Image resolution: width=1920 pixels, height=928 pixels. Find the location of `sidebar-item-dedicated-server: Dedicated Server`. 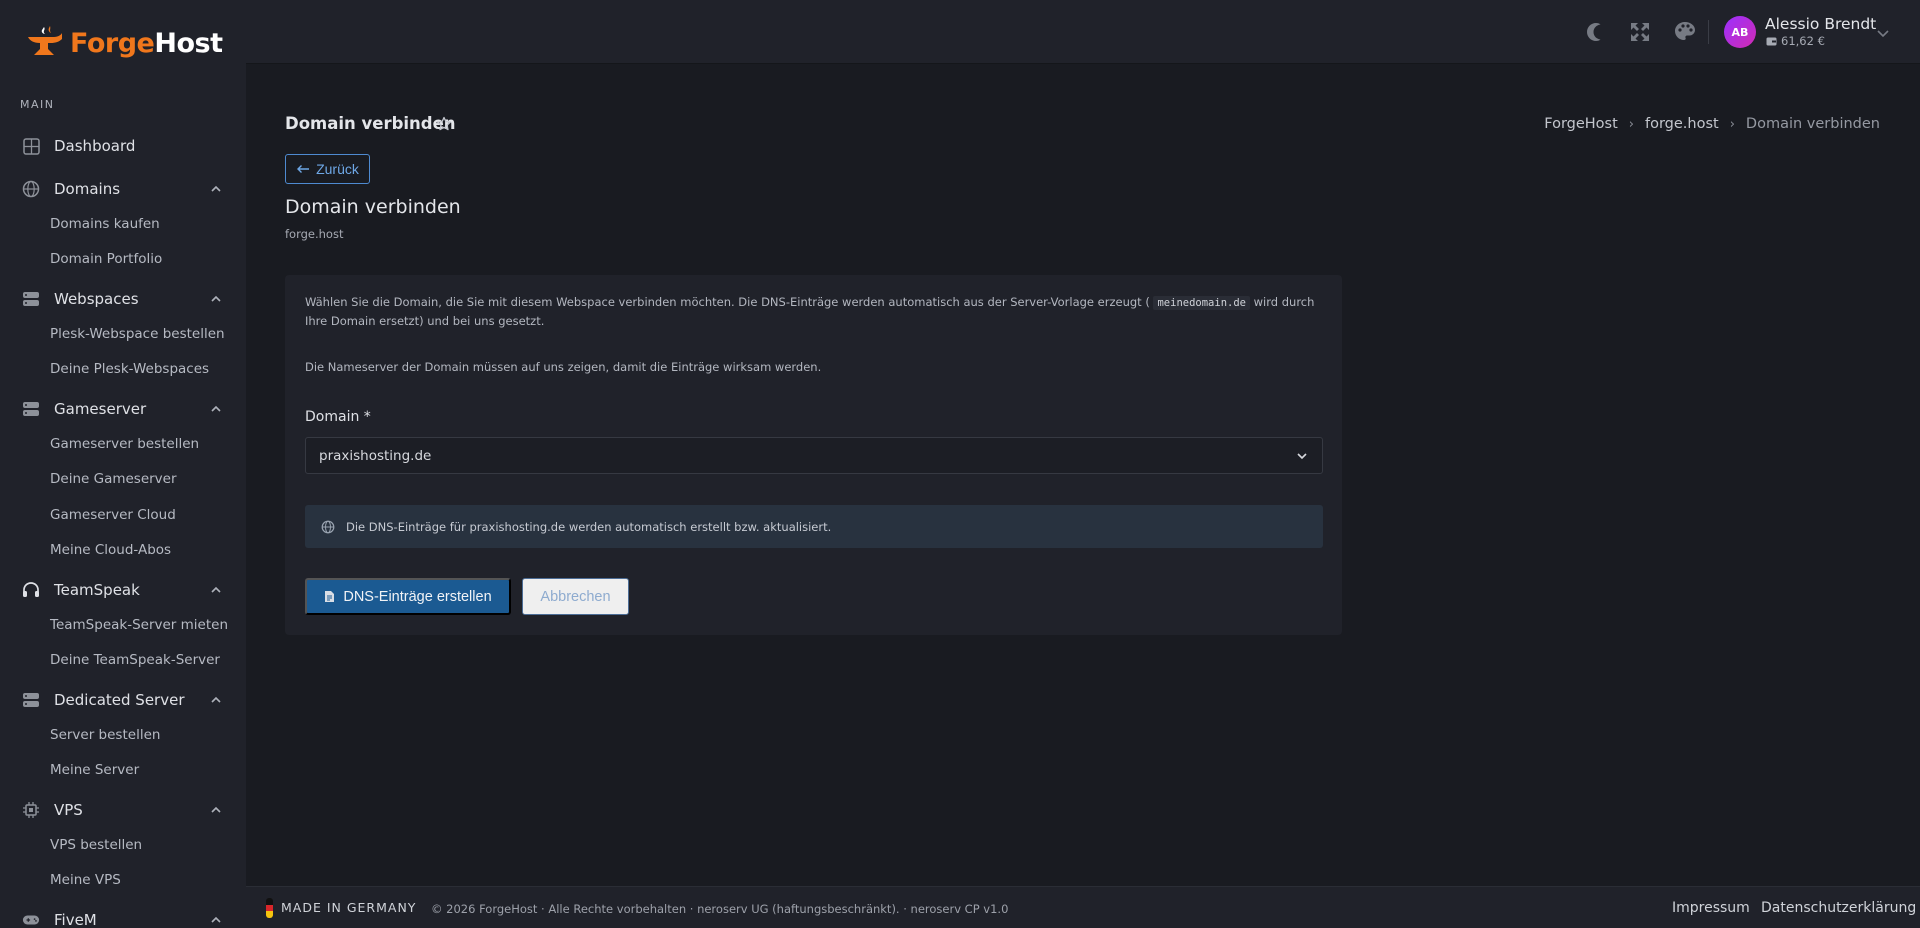

sidebar-item-dedicated-server: Dedicated Server is located at coordinates (123, 700).